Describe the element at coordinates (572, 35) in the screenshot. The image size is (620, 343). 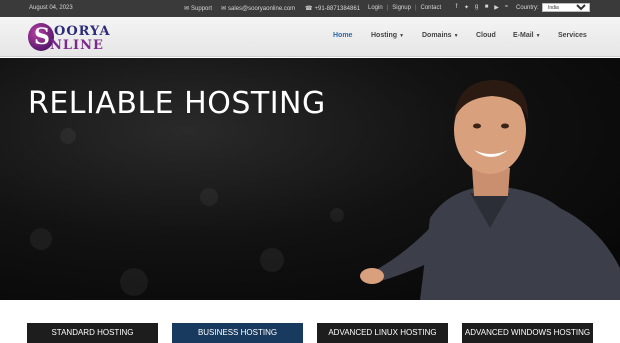
I see `nav-services: Services` at that location.